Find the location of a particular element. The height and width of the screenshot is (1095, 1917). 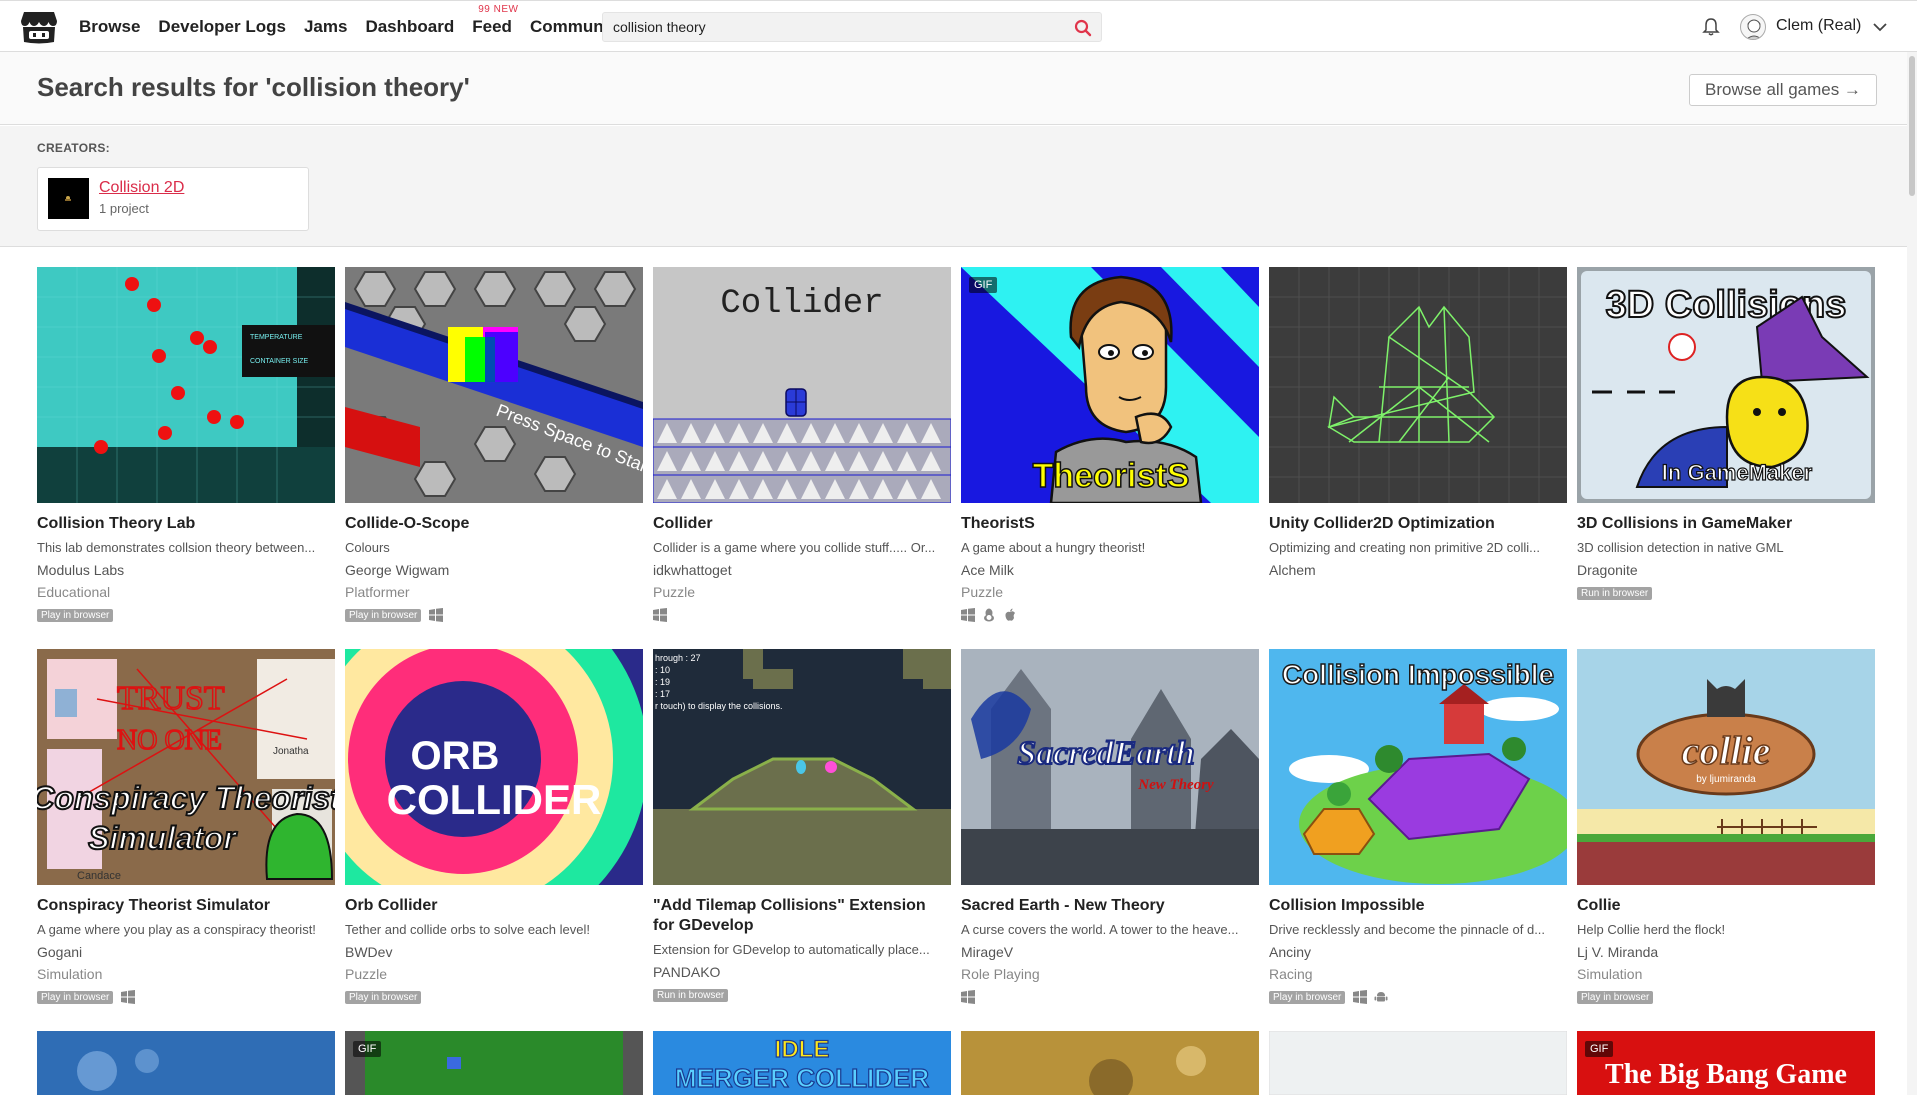

thumb-jonathan-text: Jonatha is located at coordinates (291, 751).